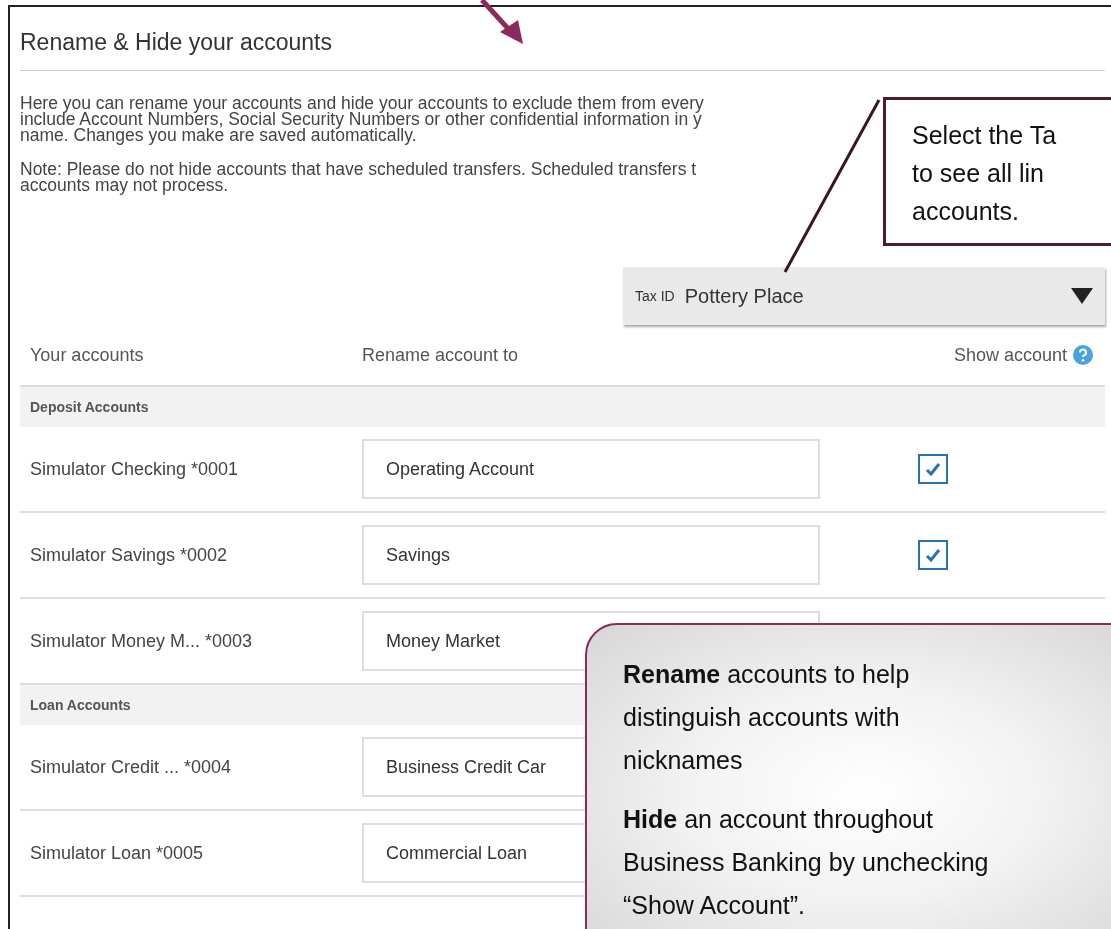  Describe the element at coordinates (966, 211) in the screenshot. I see `callout-text: accounts.` at that location.